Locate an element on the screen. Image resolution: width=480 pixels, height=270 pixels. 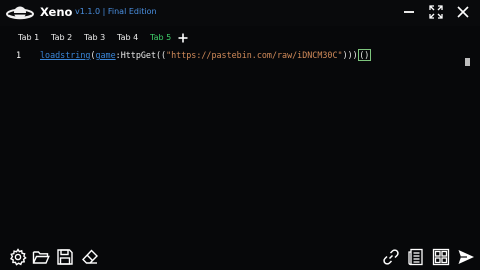
code-token-method: HttpGet is located at coordinates (138, 55).